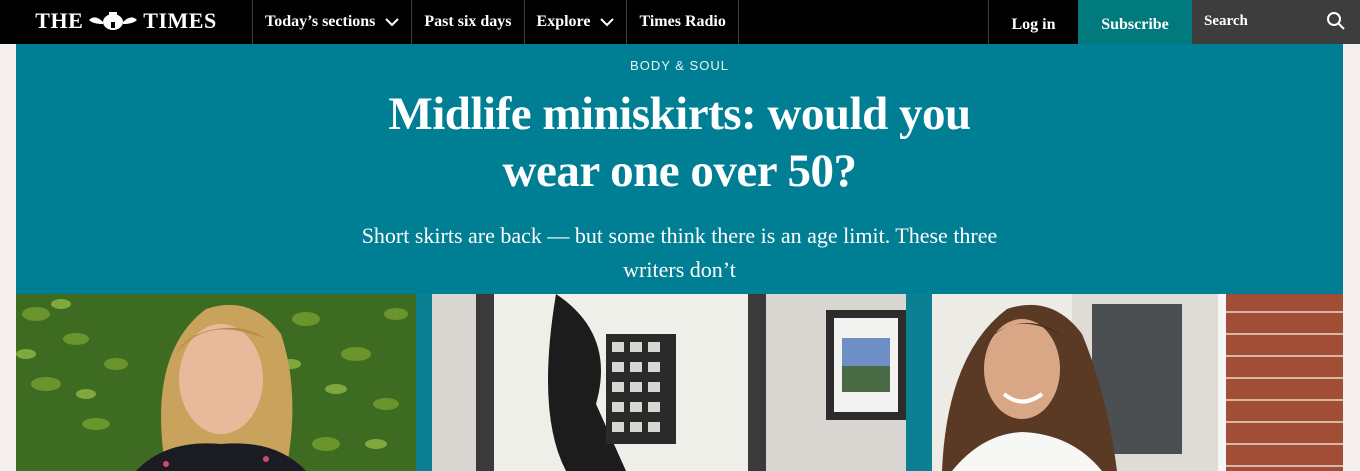 The image size is (1360, 471). What do you see at coordinates (113, 21) in the screenshot?
I see `times-crest-icon` at bounding box center [113, 21].